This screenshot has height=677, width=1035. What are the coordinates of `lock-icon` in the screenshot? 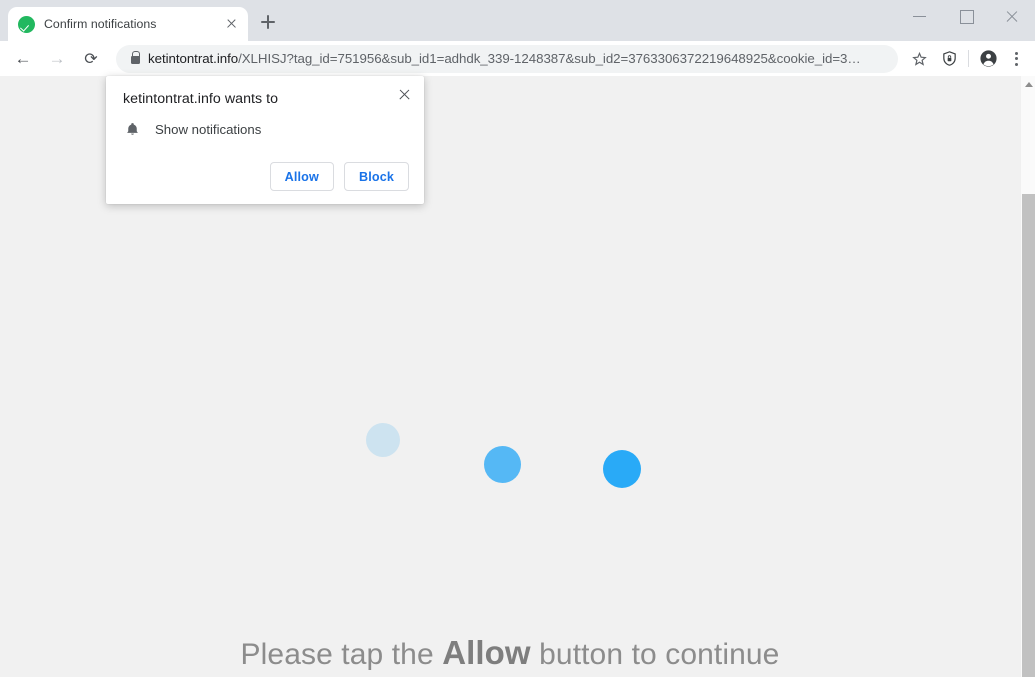 It's located at (135, 57).